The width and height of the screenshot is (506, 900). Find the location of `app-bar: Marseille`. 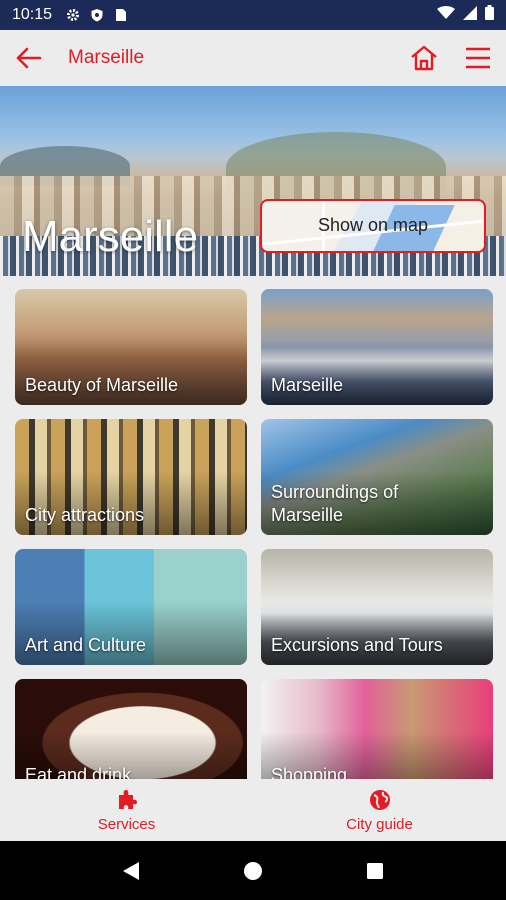

app-bar: Marseille is located at coordinates (253, 58).